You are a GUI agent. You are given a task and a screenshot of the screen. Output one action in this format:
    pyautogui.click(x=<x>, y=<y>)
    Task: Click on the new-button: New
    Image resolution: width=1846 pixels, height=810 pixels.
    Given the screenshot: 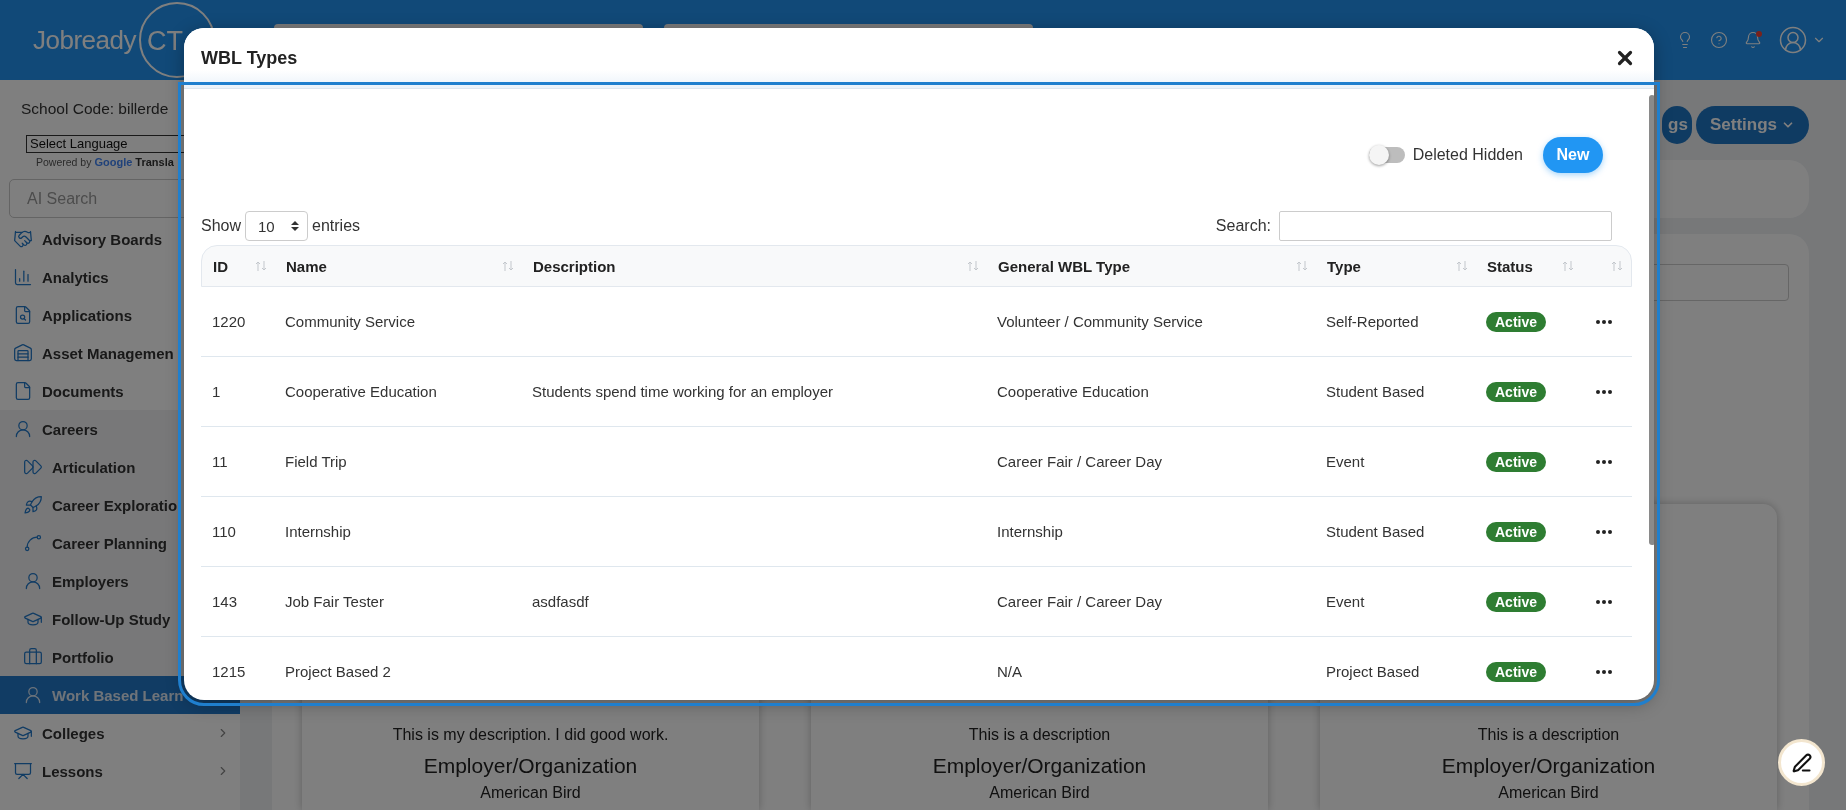 What is the action you would take?
    pyautogui.click(x=1573, y=155)
    